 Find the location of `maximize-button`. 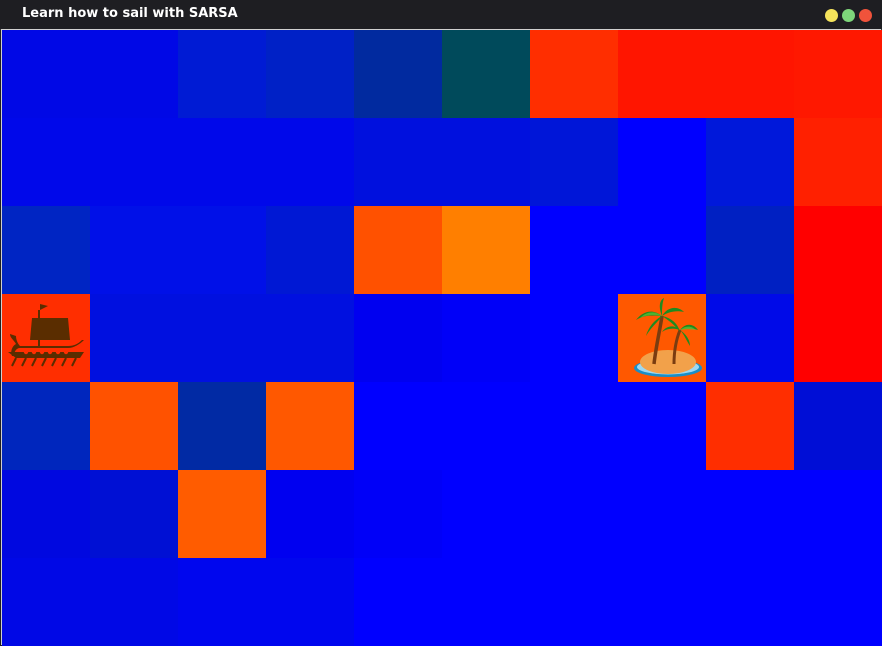

maximize-button is located at coordinates (848, 15).